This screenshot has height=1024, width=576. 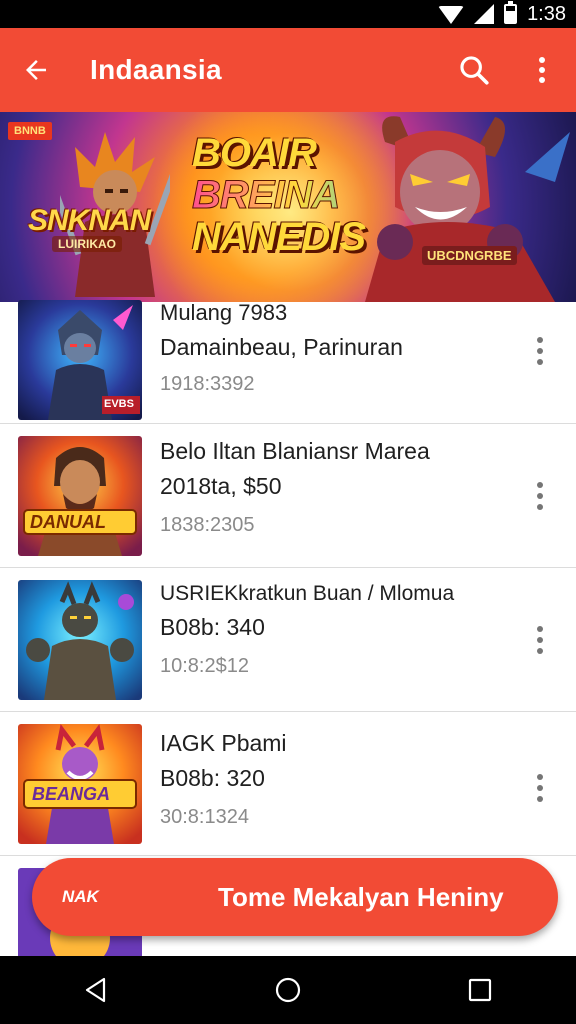 I want to click on list-item: BEANGA IAGK Pbami B08b: 320 30:8:1324, so click(x=288, y=784).